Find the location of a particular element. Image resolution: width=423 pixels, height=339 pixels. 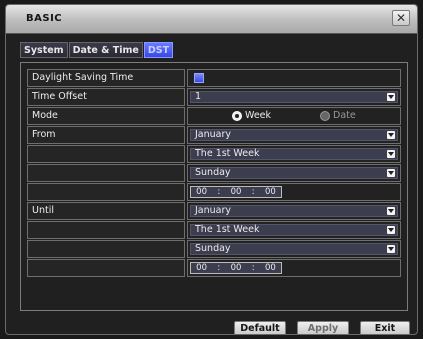

apply-button: Apply is located at coordinates (323, 327).